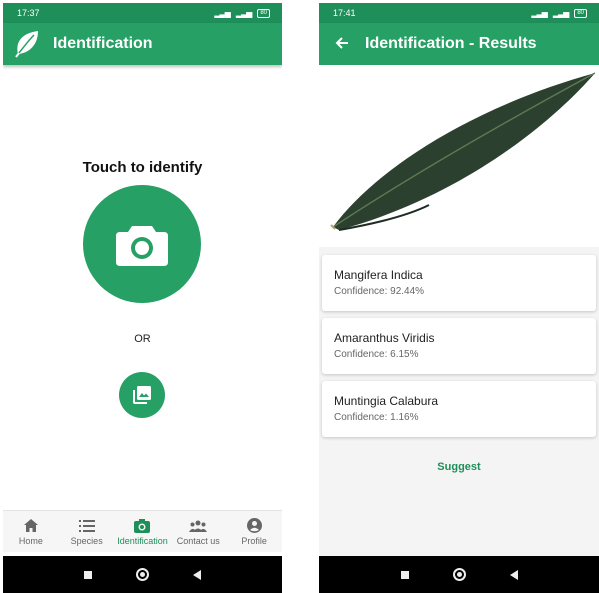 The image size is (599, 593). What do you see at coordinates (459, 156) in the screenshot?
I see `leaf-photo` at bounding box center [459, 156].